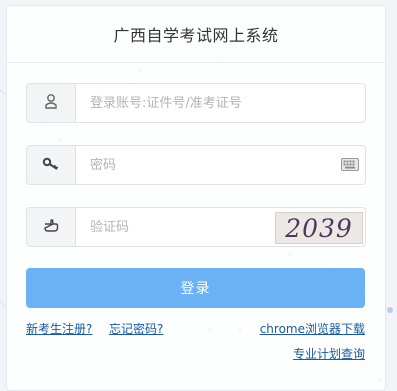  Describe the element at coordinates (195, 288) in the screenshot. I see `login-button: 登录` at that location.